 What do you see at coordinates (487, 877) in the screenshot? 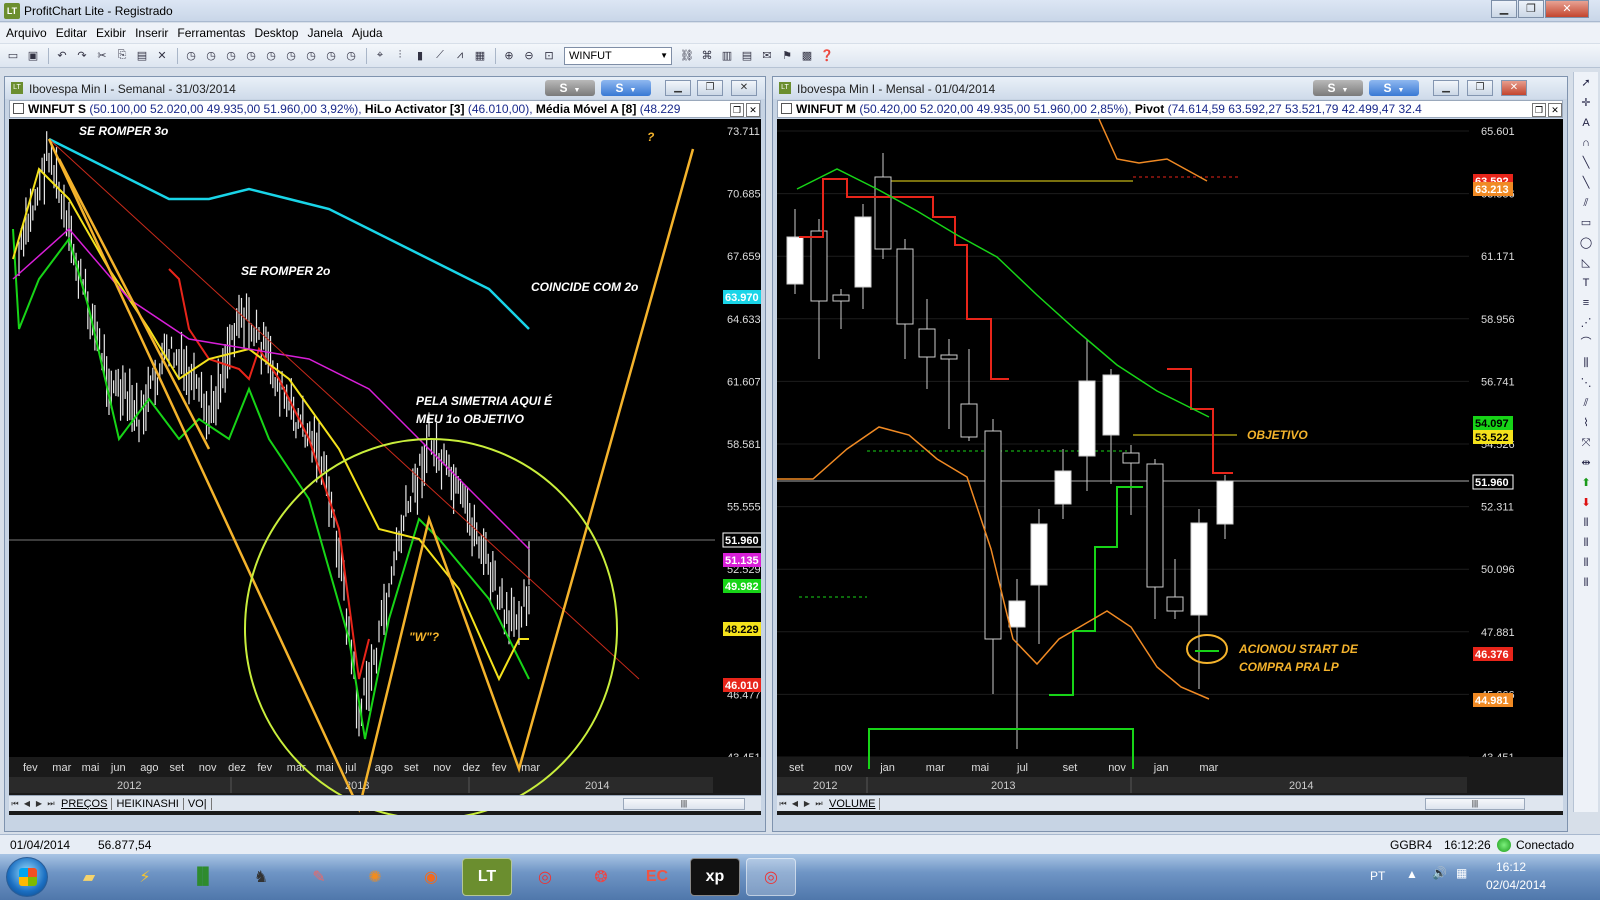
I see `lt-icon: LT` at bounding box center [487, 877].